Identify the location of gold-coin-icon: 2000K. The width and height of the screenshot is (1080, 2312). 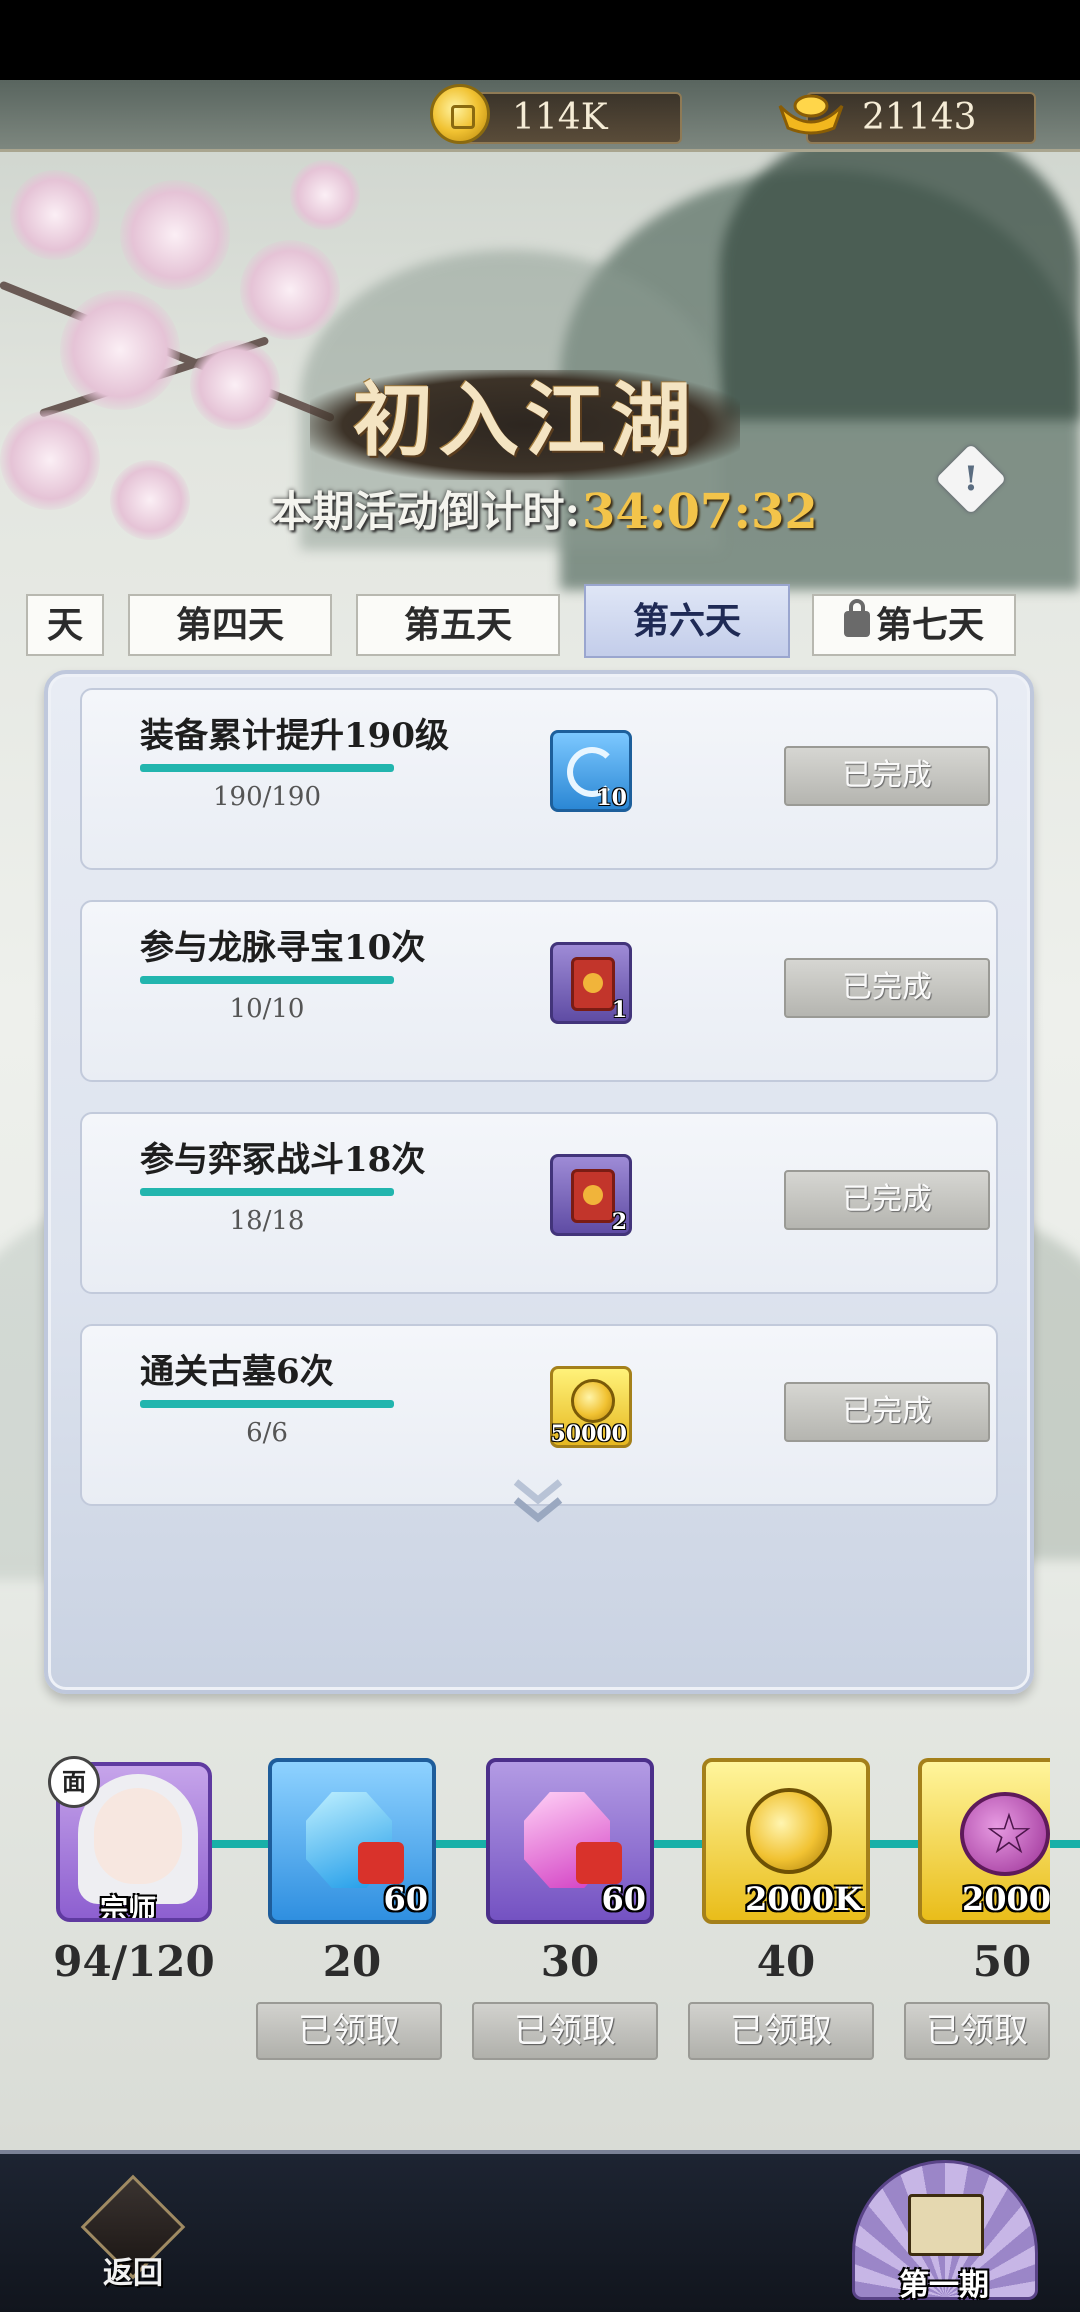
(786, 1841).